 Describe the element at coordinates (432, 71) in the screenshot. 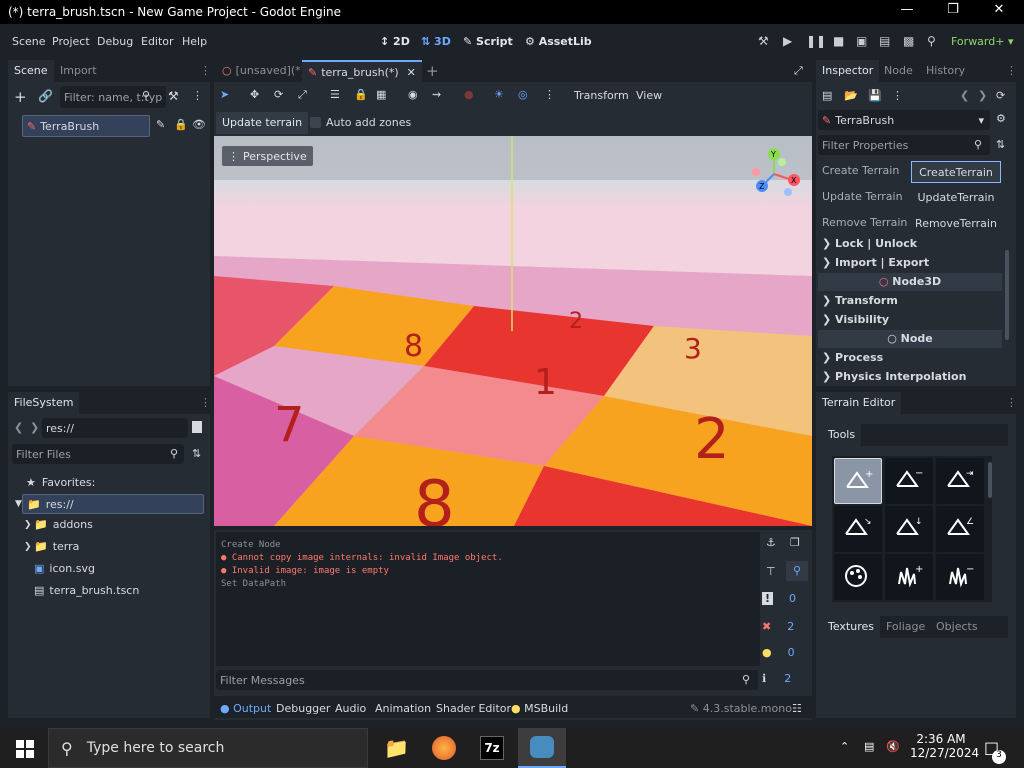

I see `add-tab-icon: +` at that location.